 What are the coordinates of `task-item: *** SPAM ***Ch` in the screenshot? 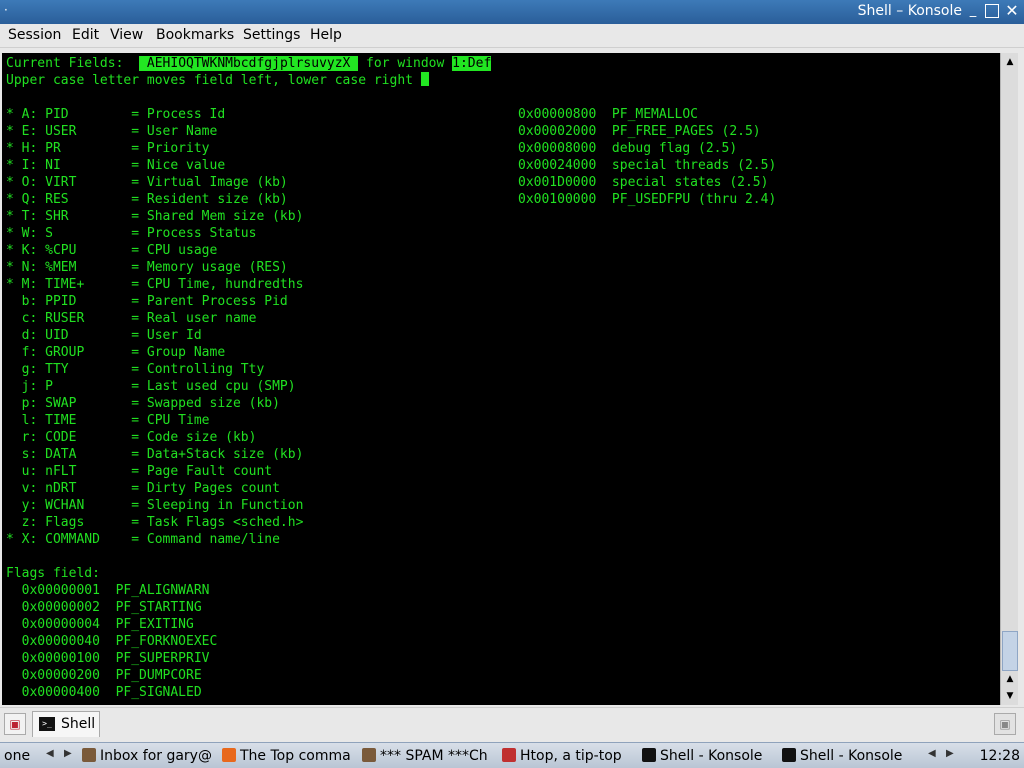 It's located at (431, 756).